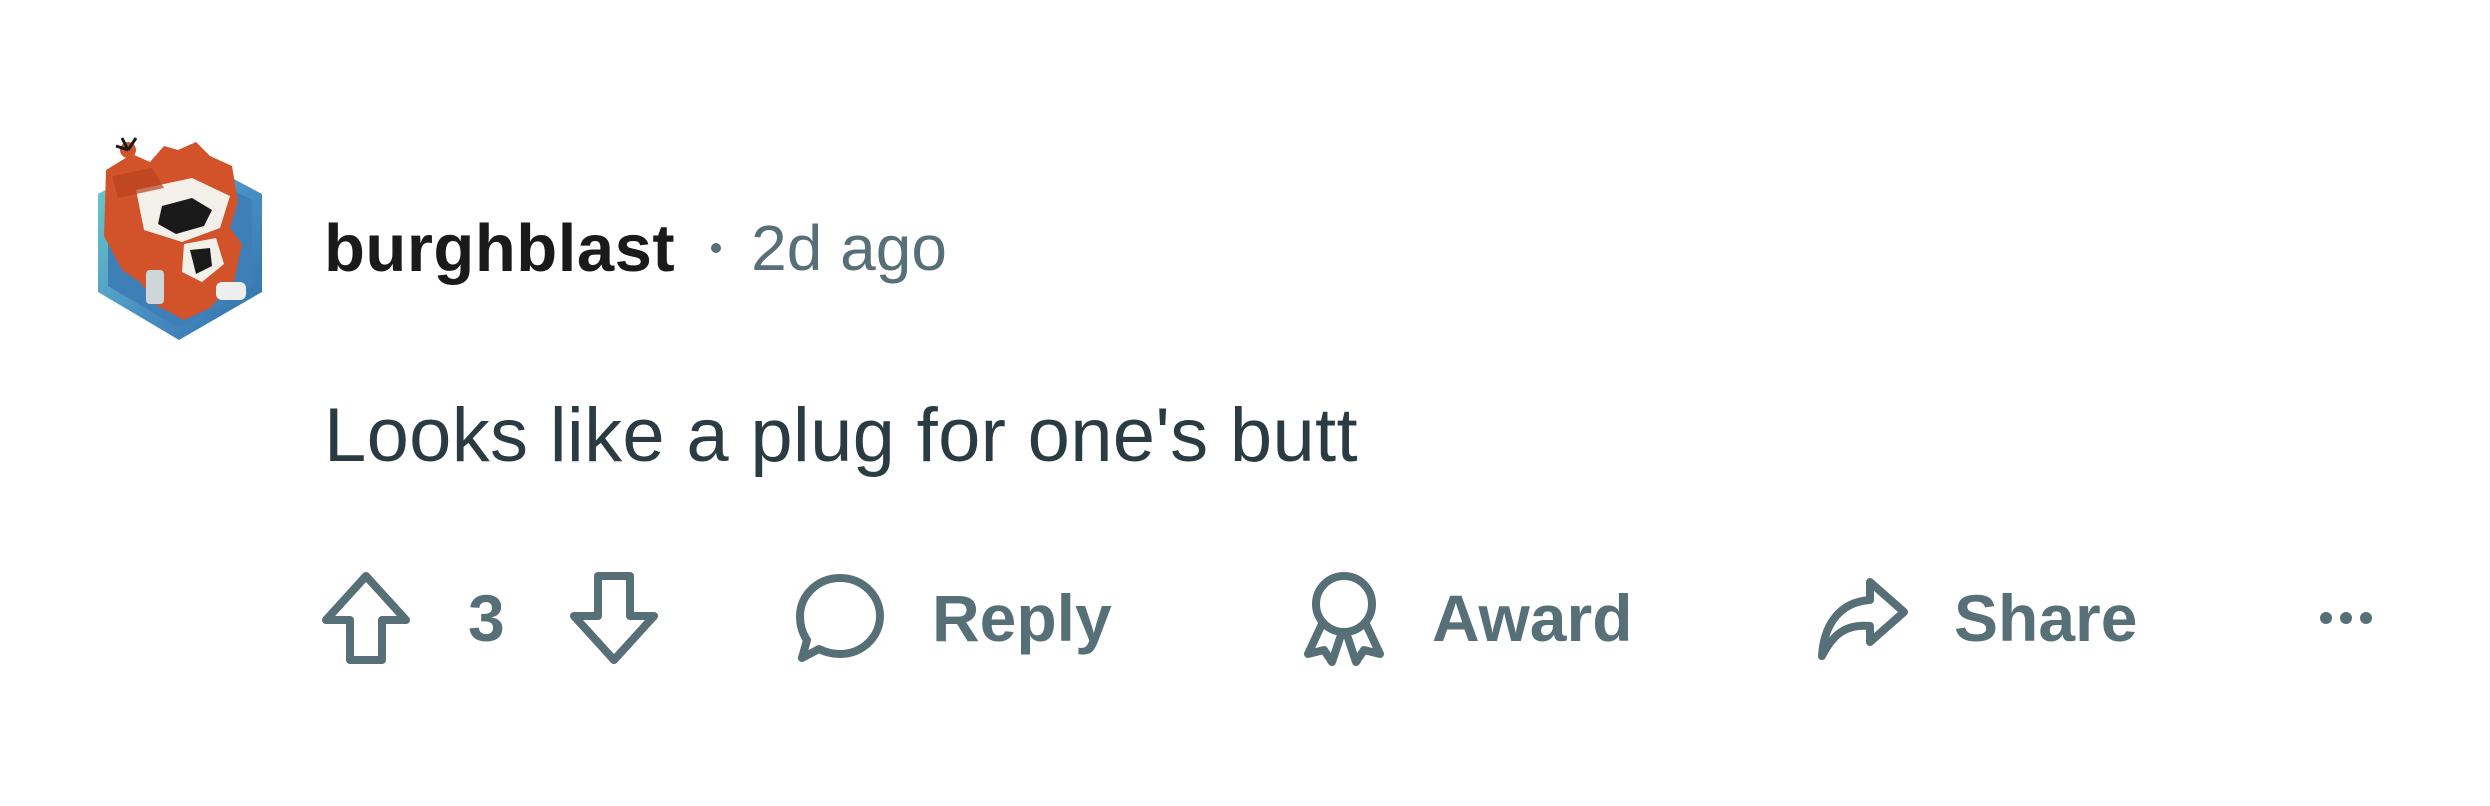 This screenshot has height=806, width=2490. I want to click on share-arrow-icon, so click(1863, 619).